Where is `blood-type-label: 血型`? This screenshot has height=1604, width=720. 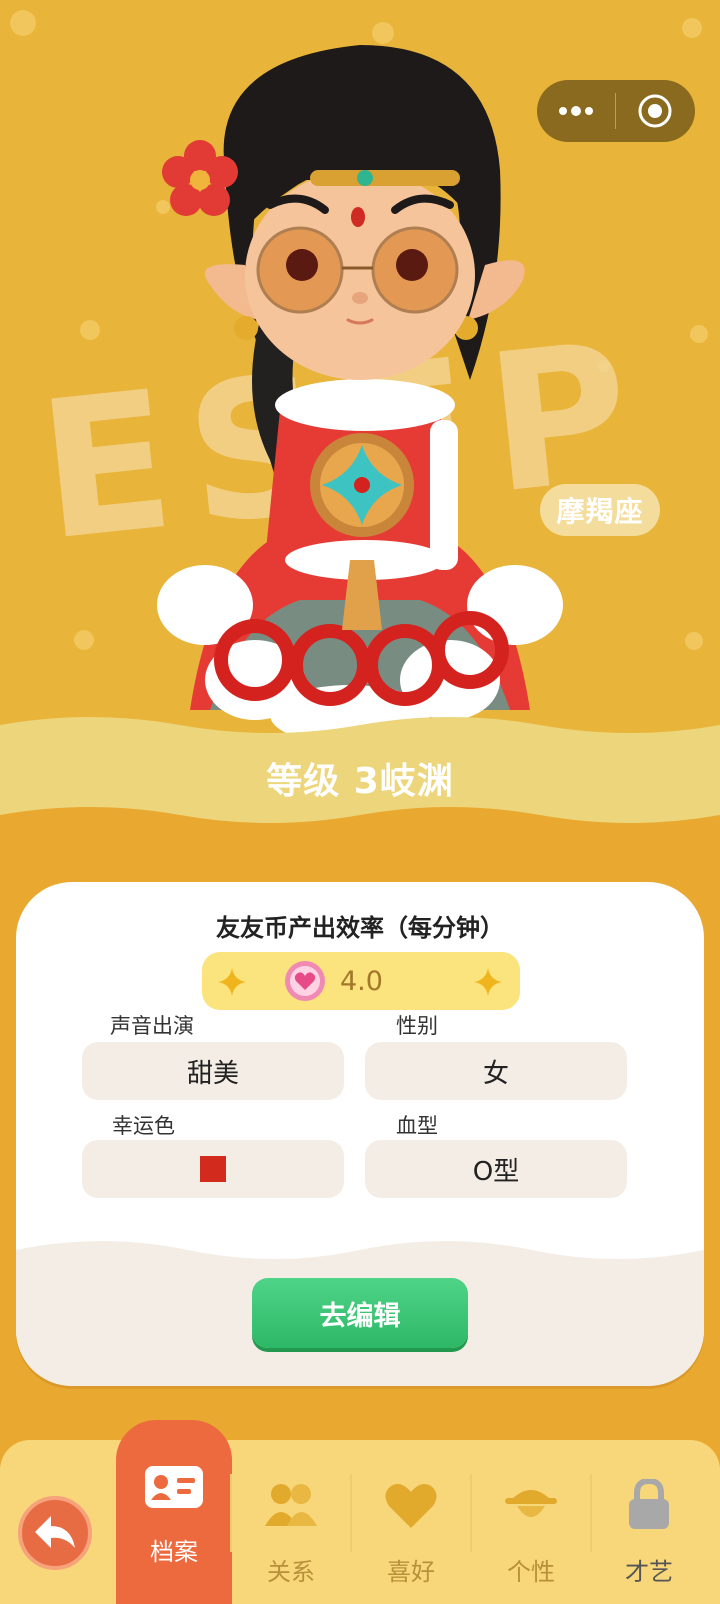 blood-type-label: 血型 is located at coordinates (417, 1126).